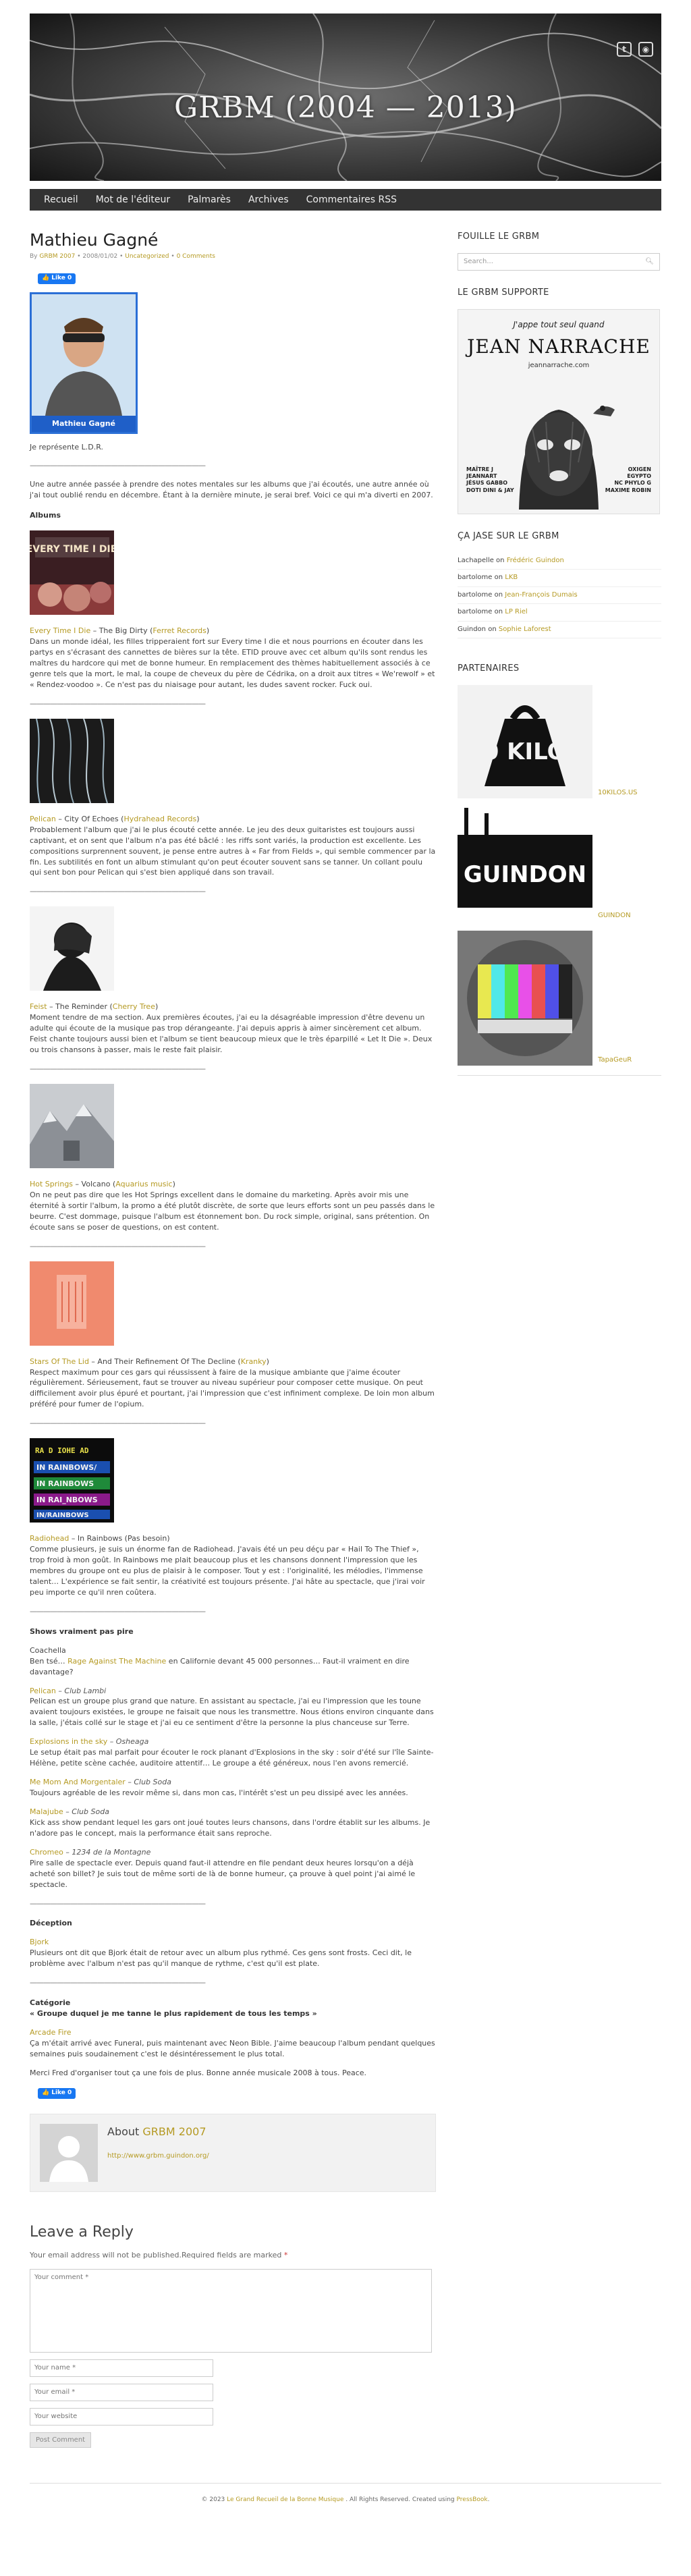 The image size is (691, 2576). I want to click on show-band-link: Chromeo, so click(46, 1852).